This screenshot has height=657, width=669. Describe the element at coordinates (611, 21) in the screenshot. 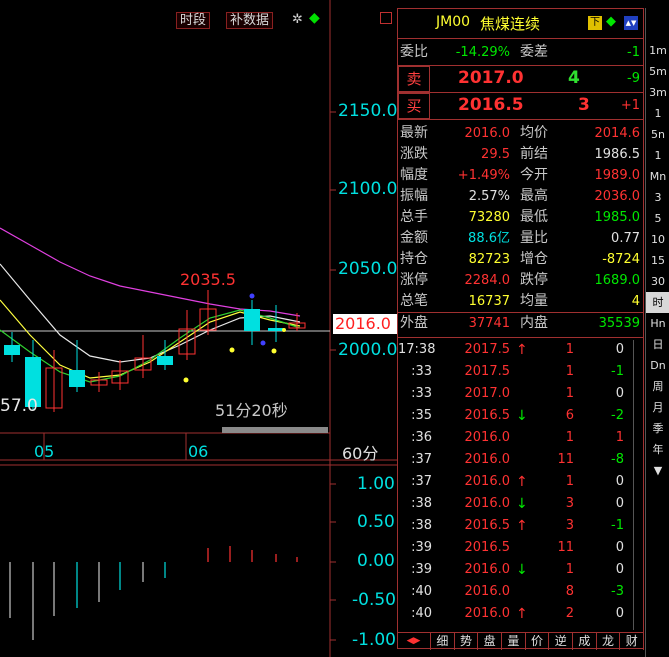

I see `diamond-icon: ◆` at that location.